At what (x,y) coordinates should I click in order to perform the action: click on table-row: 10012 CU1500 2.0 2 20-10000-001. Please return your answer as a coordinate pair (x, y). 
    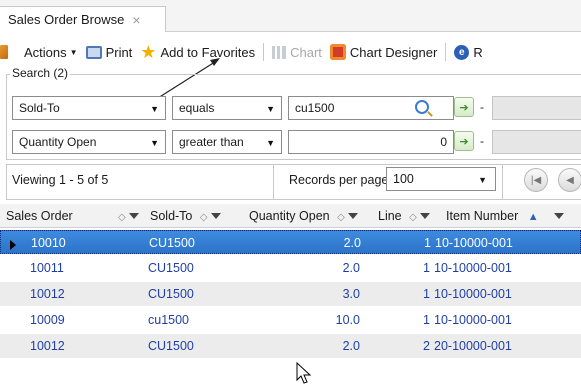
    Looking at the image, I should click on (290, 346).